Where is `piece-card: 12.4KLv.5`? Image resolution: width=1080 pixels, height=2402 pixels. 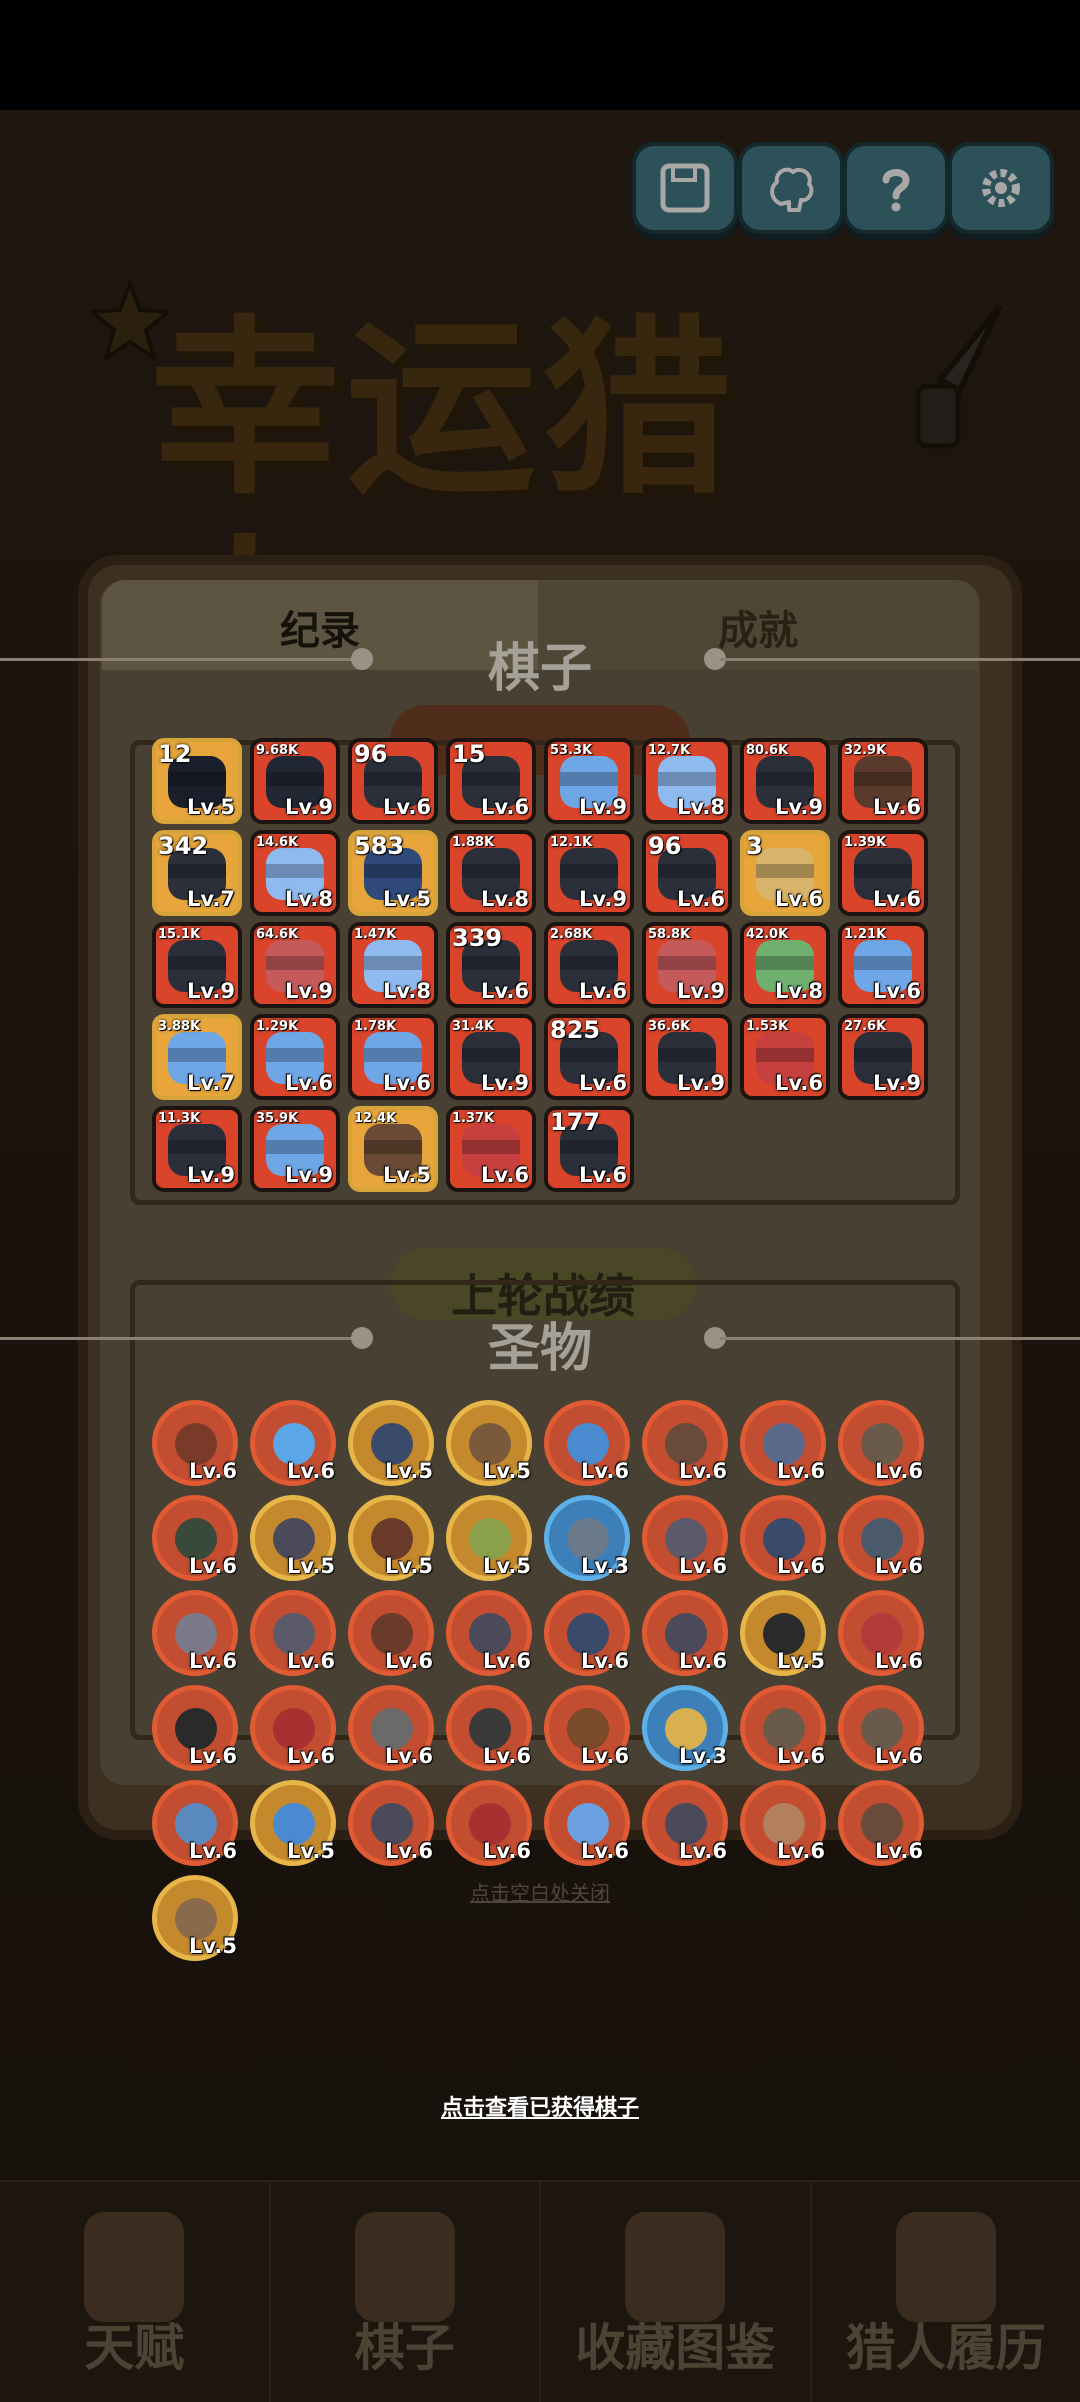 piece-card: 12.4KLv.5 is located at coordinates (393, 1149).